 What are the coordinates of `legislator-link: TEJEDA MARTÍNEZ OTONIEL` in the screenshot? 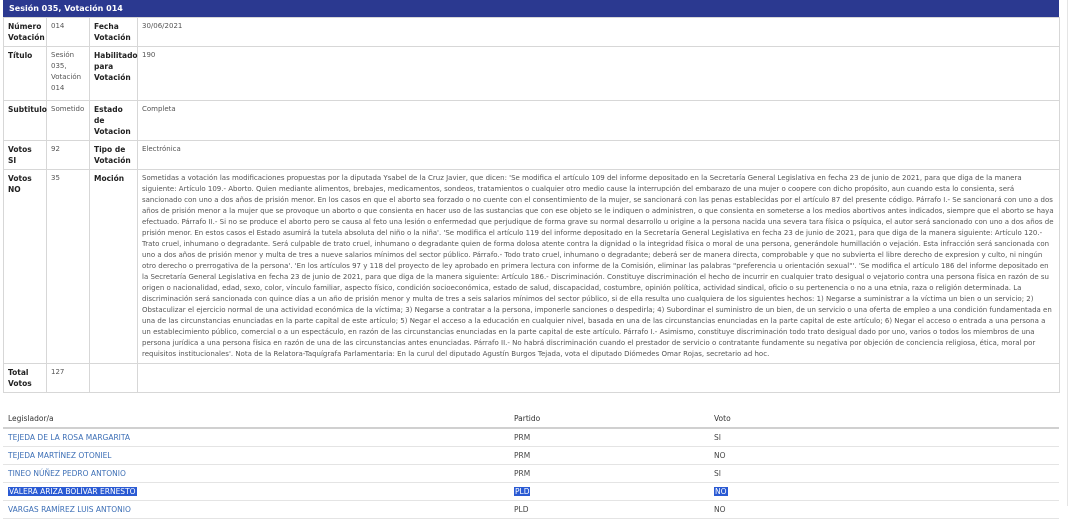 It's located at (60, 455).